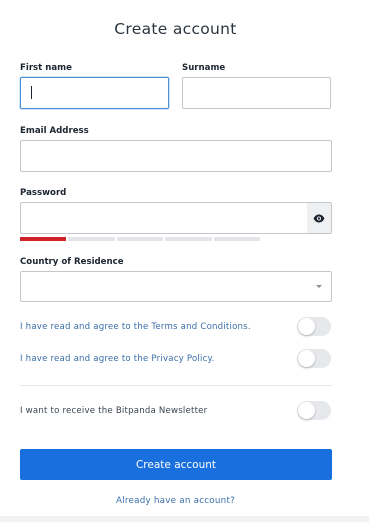  What do you see at coordinates (176, 156) in the screenshot?
I see `email-field` at bounding box center [176, 156].